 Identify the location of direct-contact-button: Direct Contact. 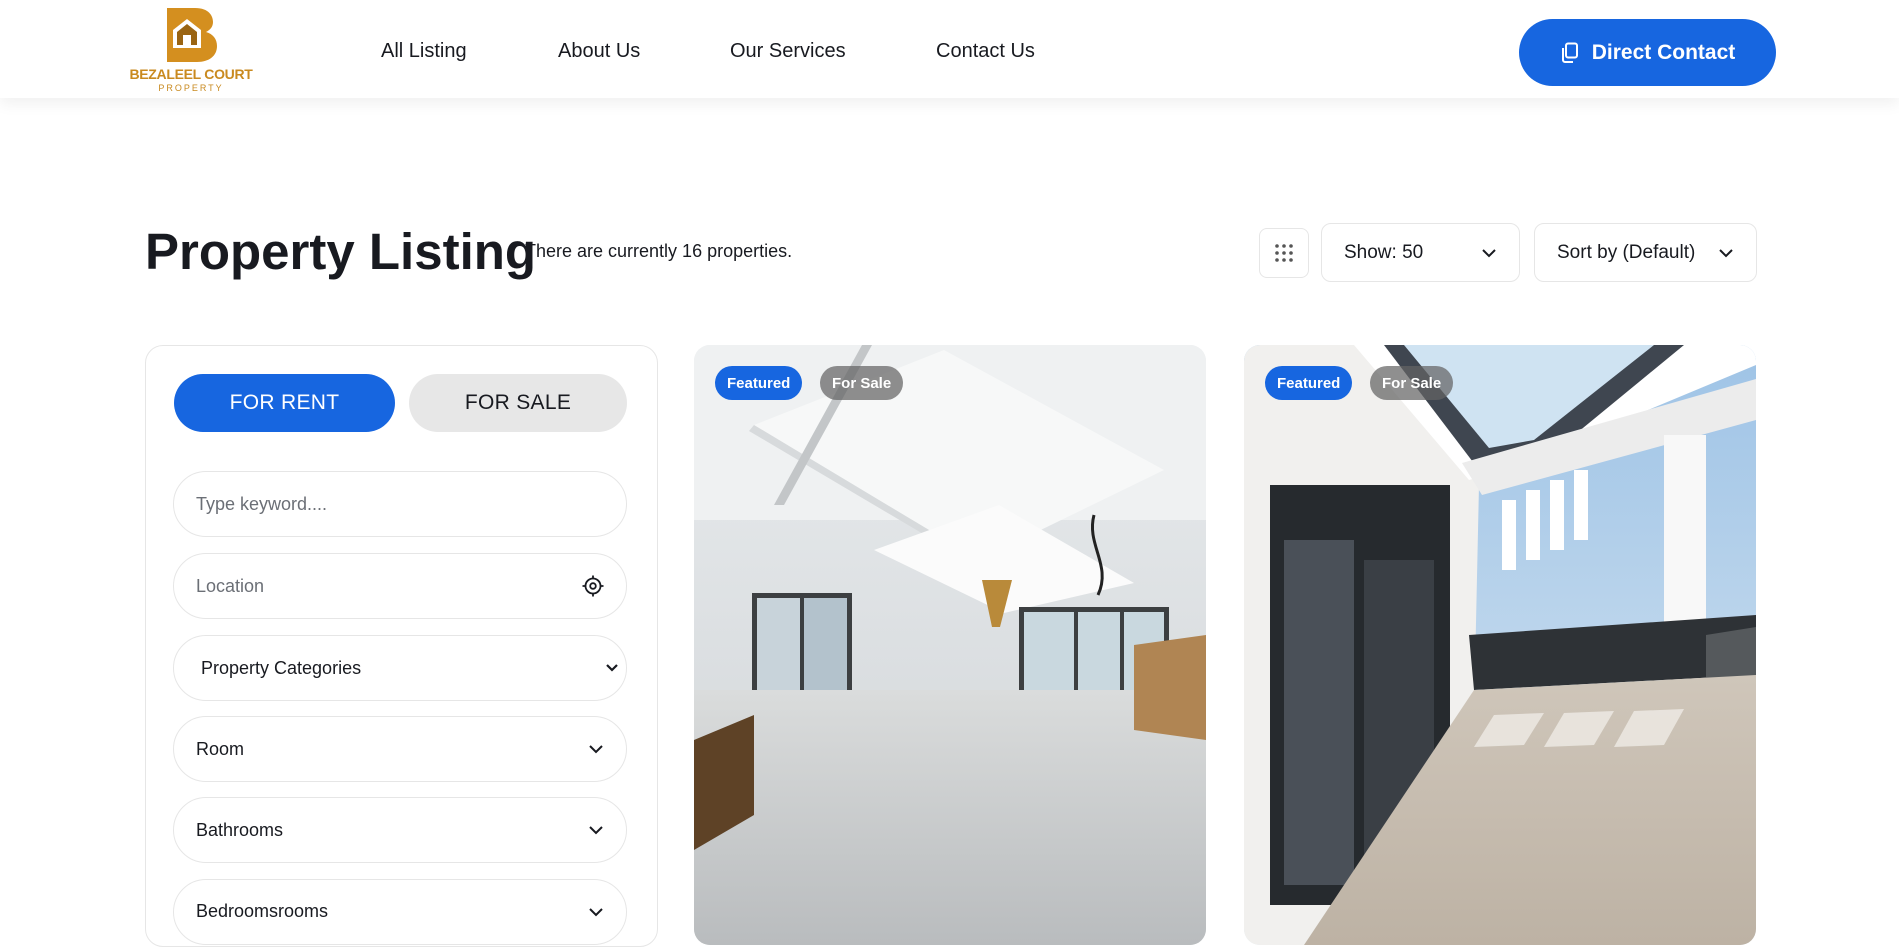
(1647, 52).